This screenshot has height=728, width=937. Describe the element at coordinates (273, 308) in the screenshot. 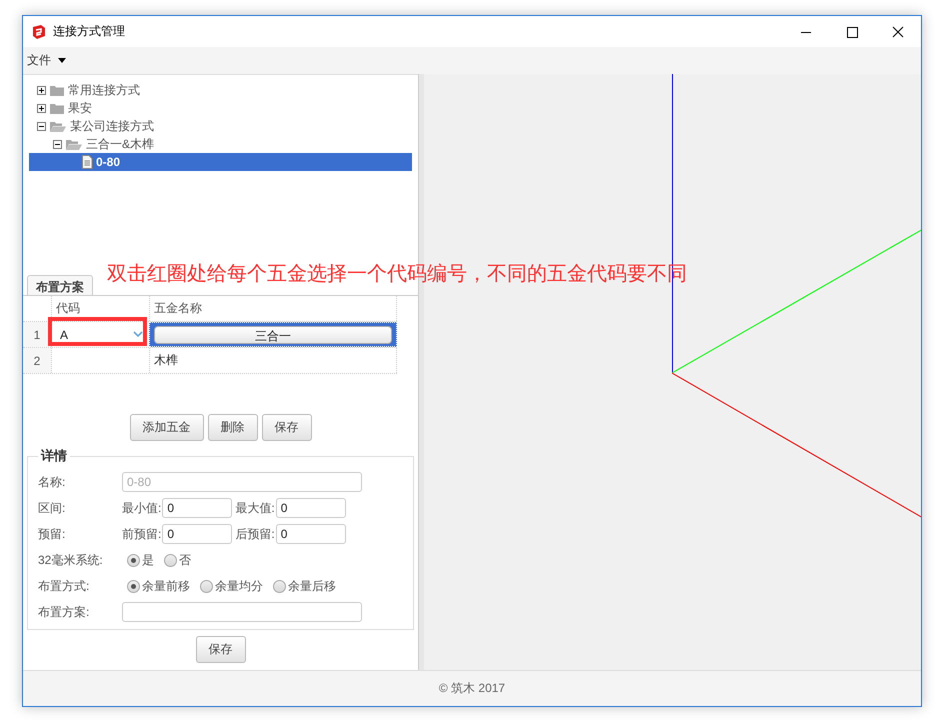

I see `column-header: 五金名称` at that location.